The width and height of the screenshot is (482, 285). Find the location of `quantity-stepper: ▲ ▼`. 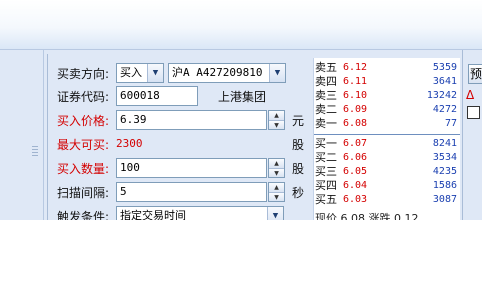

quantity-stepper: ▲ ▼ is located at coordinates (276, 168).